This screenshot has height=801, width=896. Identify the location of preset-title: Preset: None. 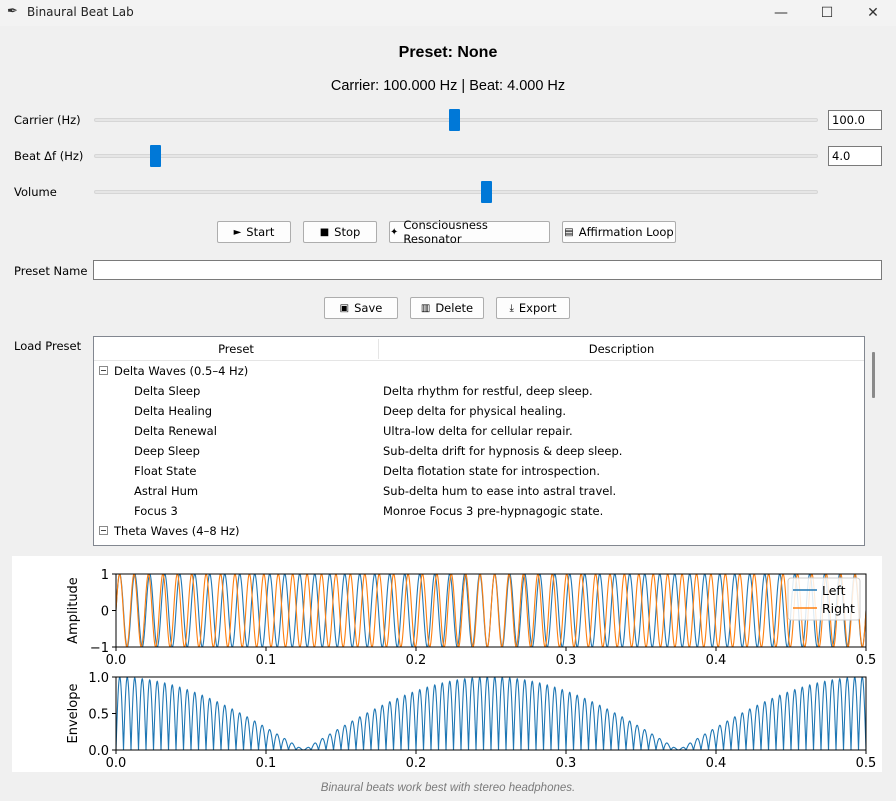
(448, 52).